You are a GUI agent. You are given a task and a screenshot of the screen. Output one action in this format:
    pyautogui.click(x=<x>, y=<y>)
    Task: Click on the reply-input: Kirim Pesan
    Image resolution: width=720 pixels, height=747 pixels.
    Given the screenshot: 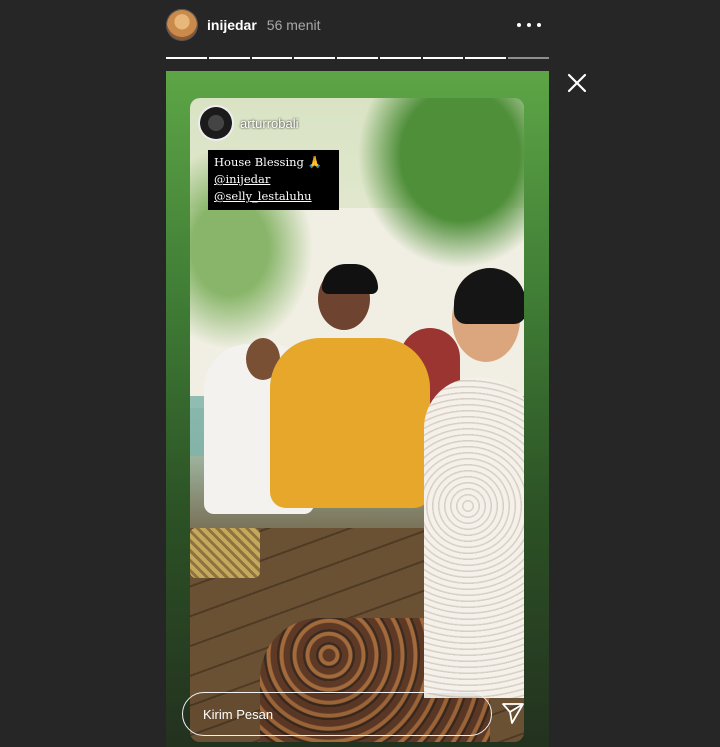 What is the action you would take?
    pyautogui.click(x=337, y=714)
    